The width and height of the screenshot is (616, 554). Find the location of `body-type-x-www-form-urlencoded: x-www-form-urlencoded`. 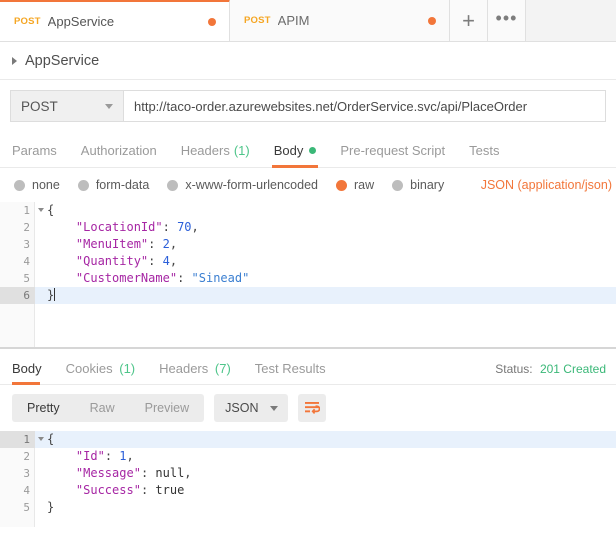

body-type-x-www-form-urlencoded: x-www-form-urlencoded is located at coordinates (242, 185).